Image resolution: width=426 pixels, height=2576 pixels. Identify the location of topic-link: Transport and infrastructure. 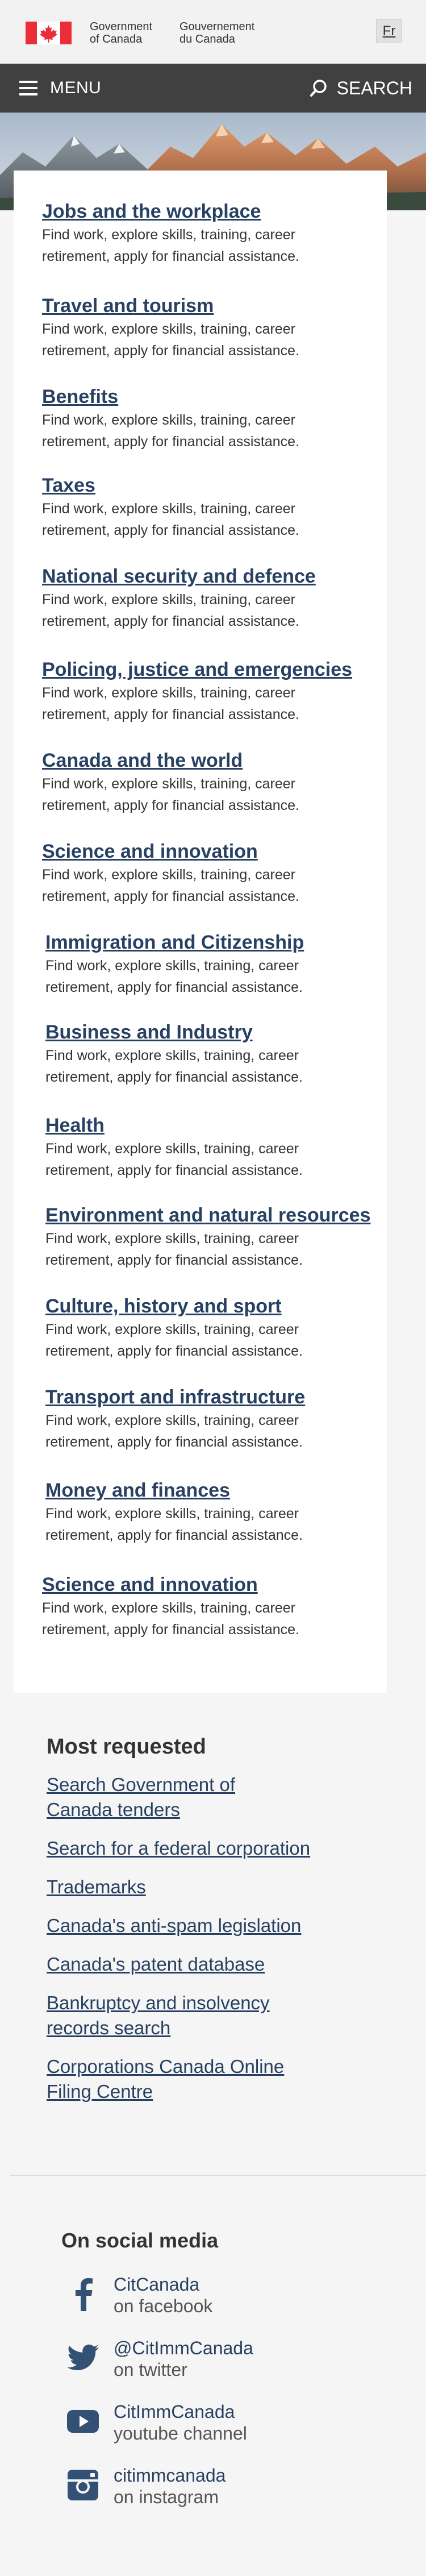
(215, 1397).